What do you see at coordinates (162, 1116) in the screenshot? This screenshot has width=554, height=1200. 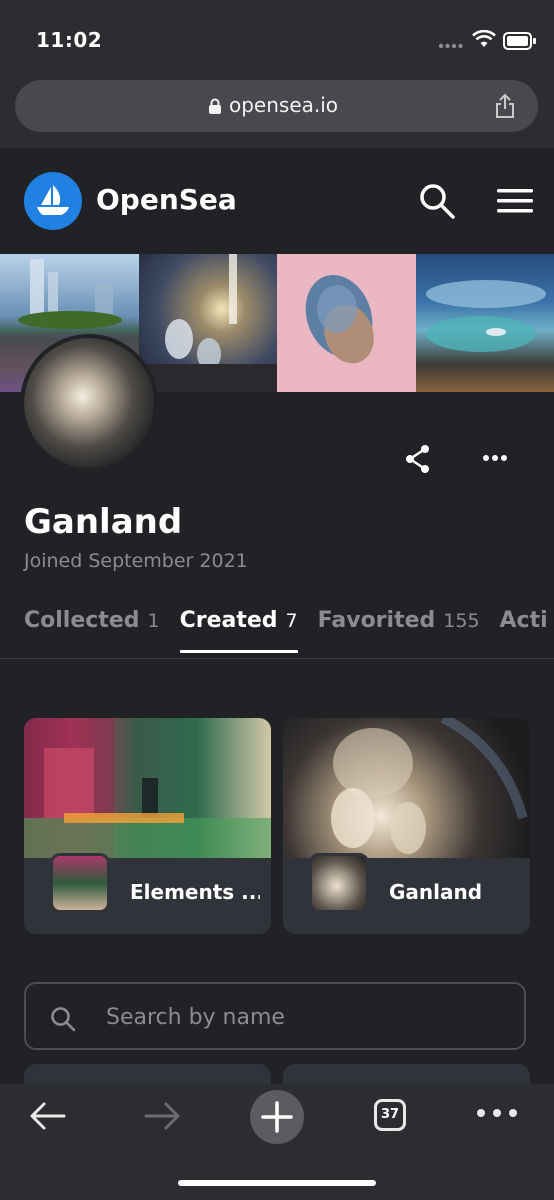 I see `forward-arrow-icon` at bounding box center [162, 1116].